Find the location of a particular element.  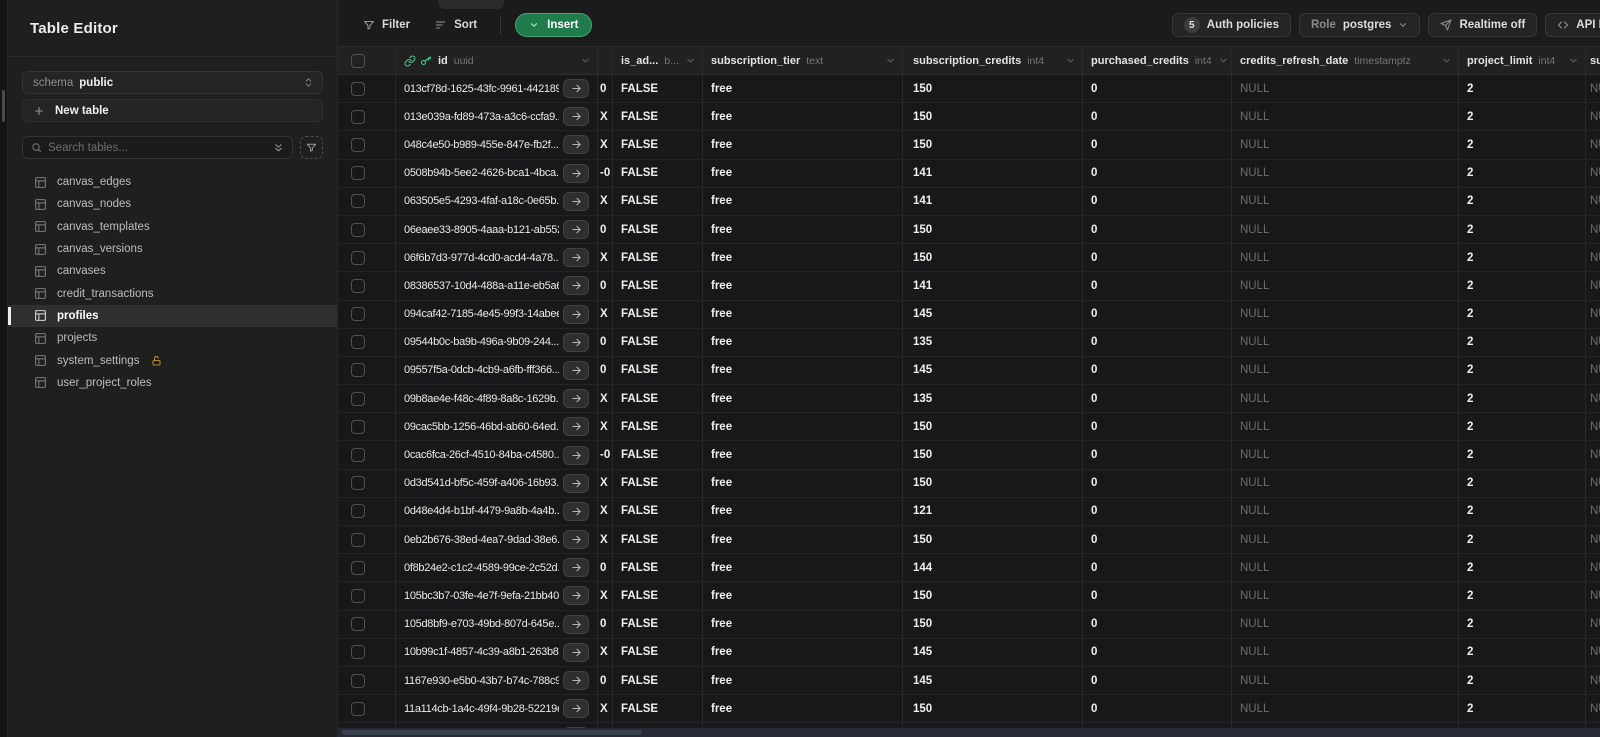

horizontal-scrollbar is located at coordinates (969, 732).